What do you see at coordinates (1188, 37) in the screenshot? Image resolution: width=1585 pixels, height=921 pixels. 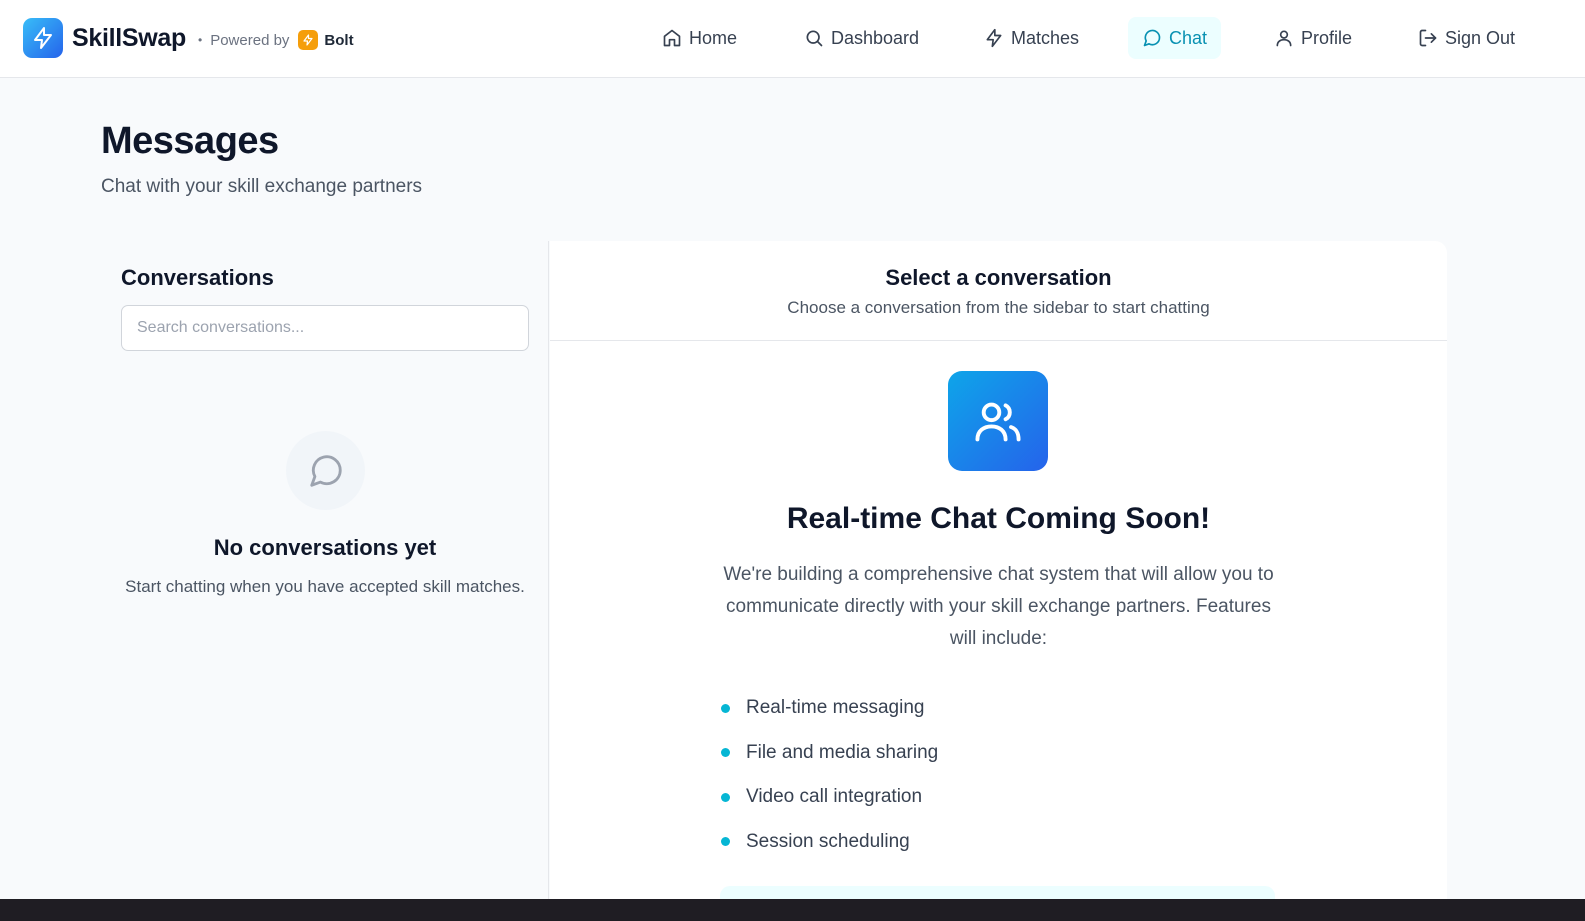 I see `nav-chat-label: Chat` at bounding box center [1188, 37].